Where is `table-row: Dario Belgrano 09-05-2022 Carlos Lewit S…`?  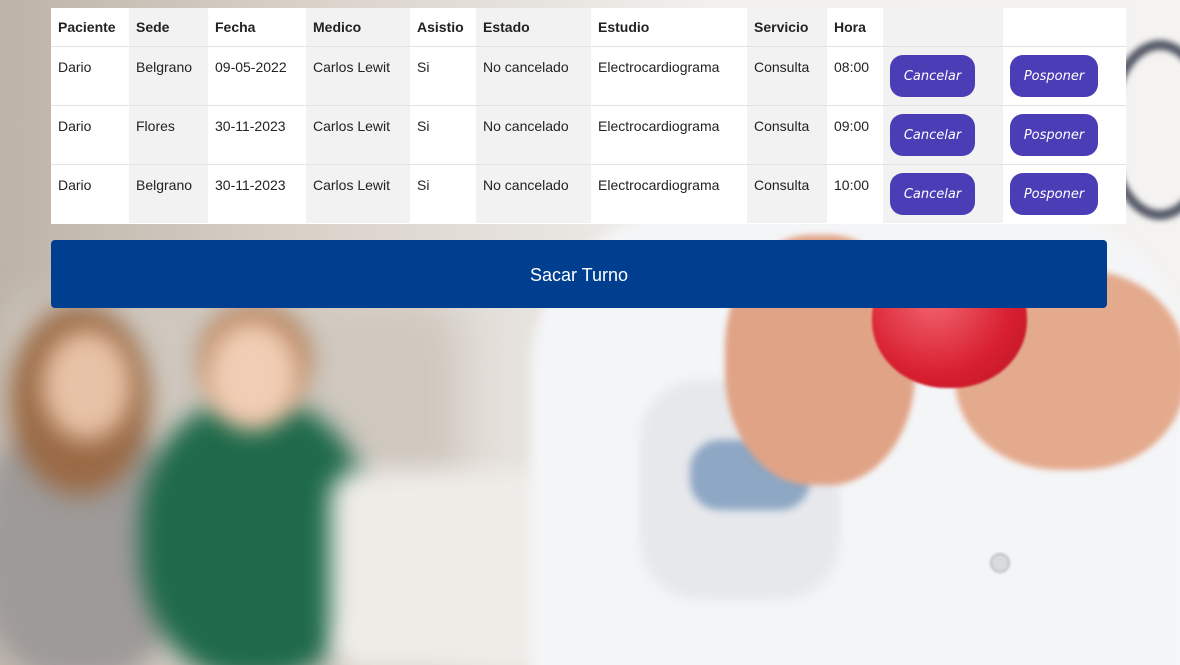 table-row: Dario Belgrano 09-05-2022 Carlos Lewit S… is located at coordinates (588, 75).